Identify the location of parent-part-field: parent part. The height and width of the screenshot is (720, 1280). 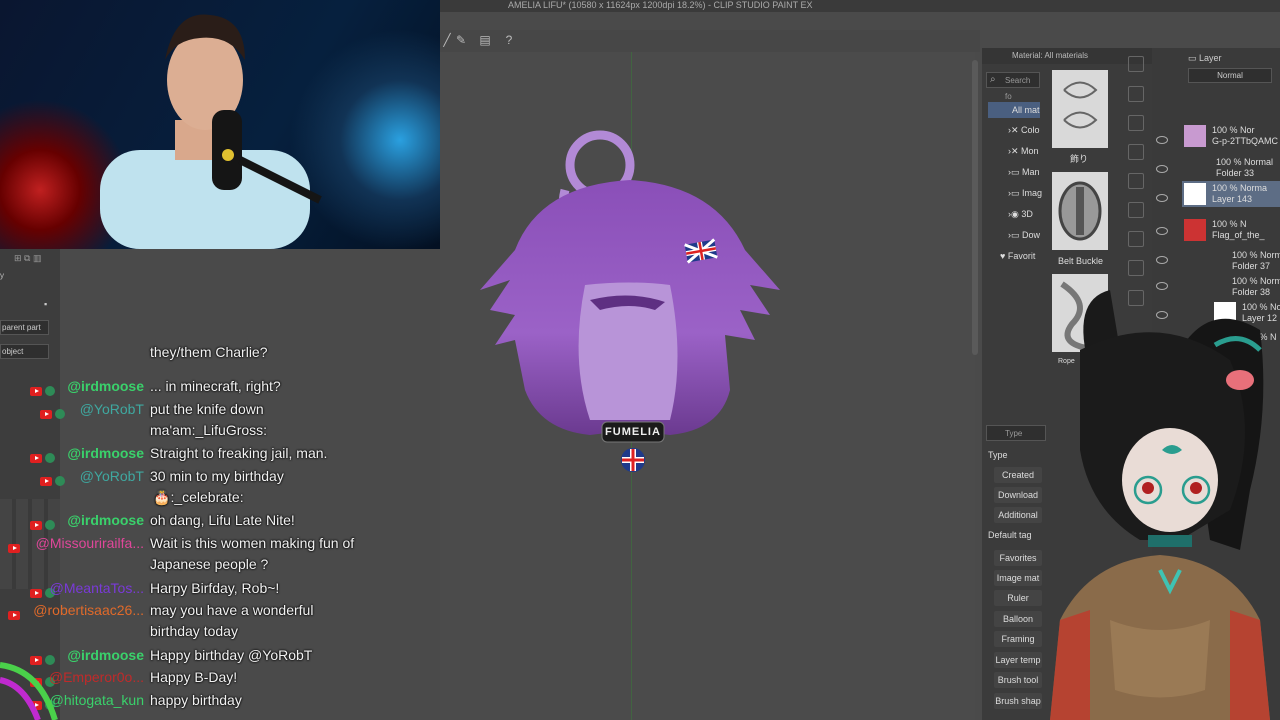
(24, 327).